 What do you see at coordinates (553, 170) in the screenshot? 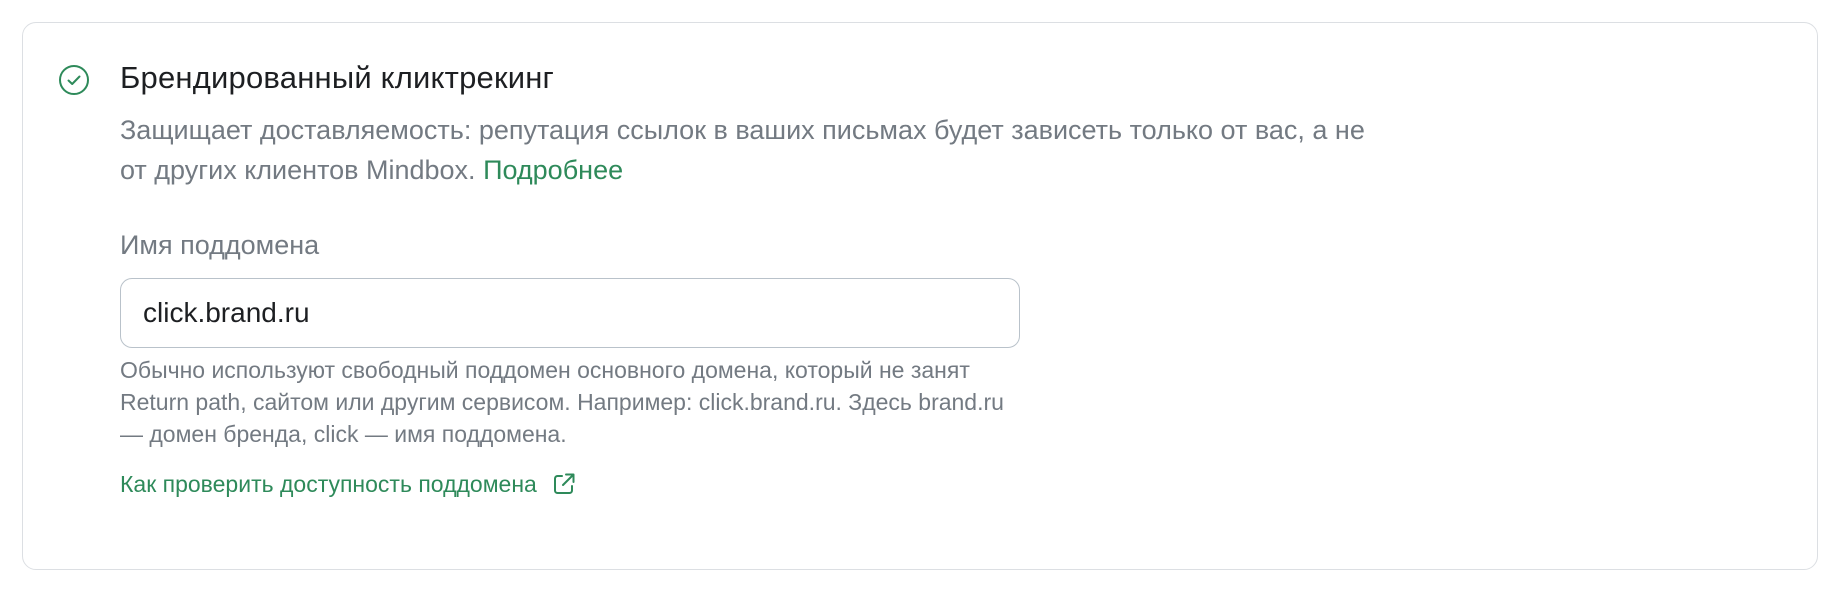
I see `more-link: Подробнее` at bounding box center [553, 170].